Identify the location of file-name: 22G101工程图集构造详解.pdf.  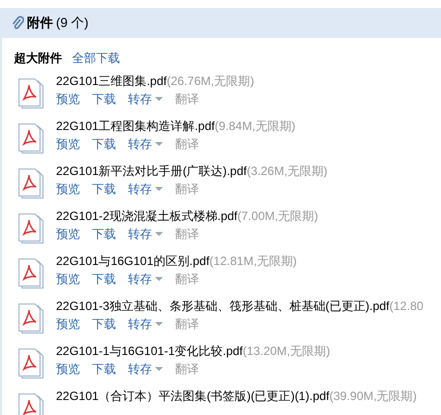
(135, 126).